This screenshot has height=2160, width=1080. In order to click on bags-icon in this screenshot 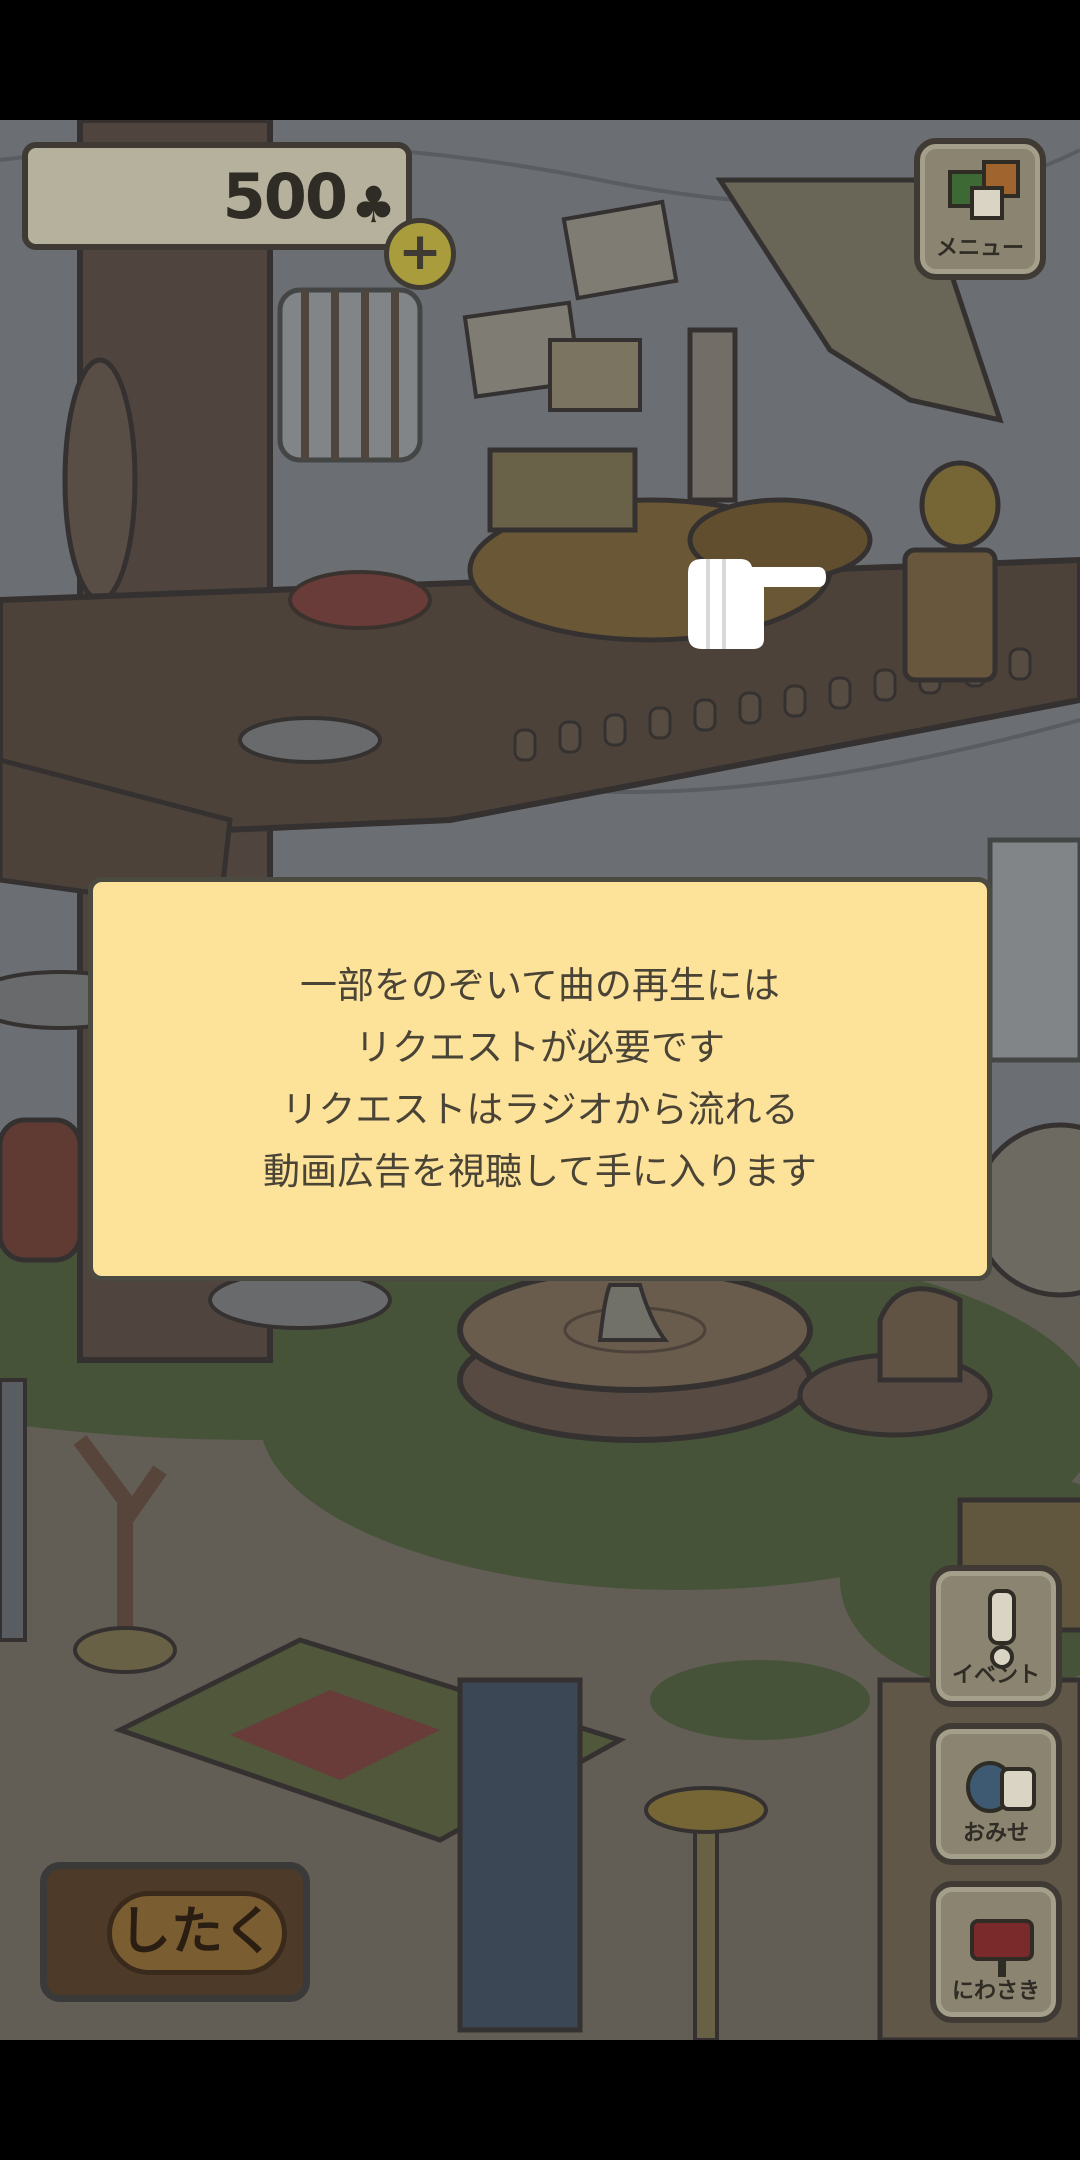, I will do `click(1001, 1787)`.